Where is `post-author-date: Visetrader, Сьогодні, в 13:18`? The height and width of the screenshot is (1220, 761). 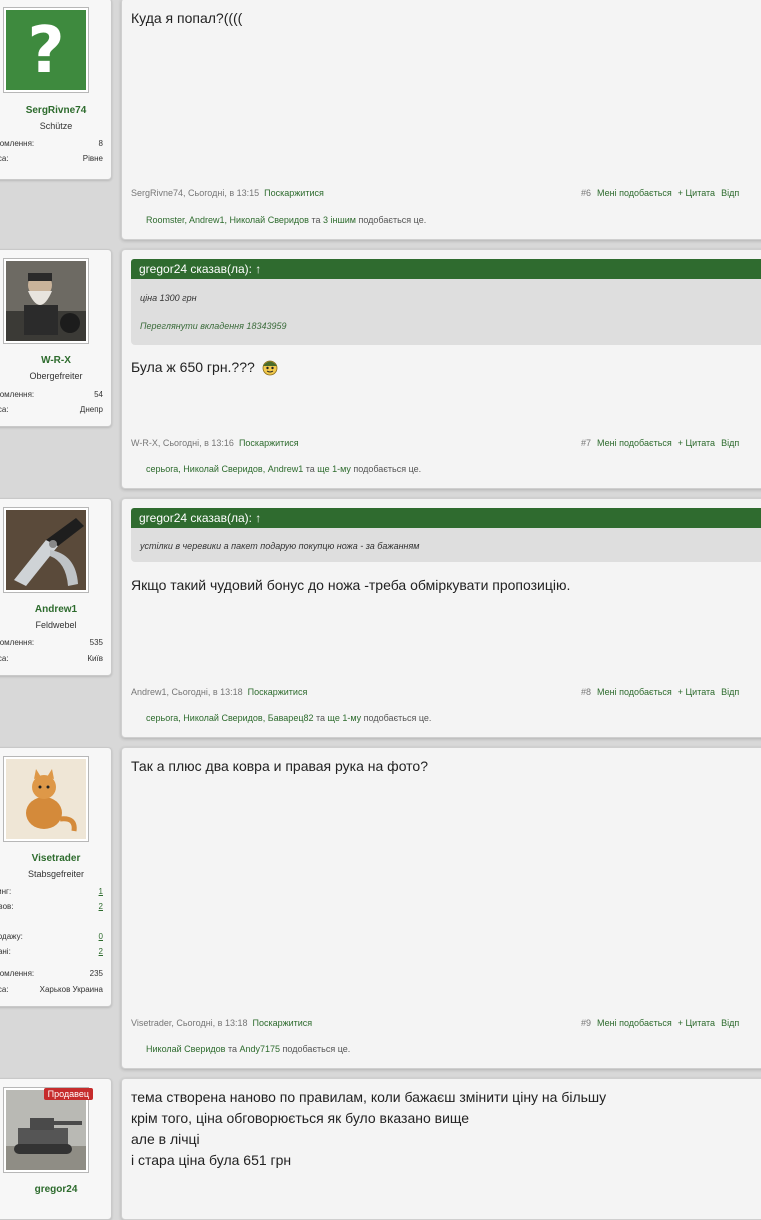 post-author-date: Visetrader, Сьогодні, в 13:18 is located at coordinates (189, 1023).